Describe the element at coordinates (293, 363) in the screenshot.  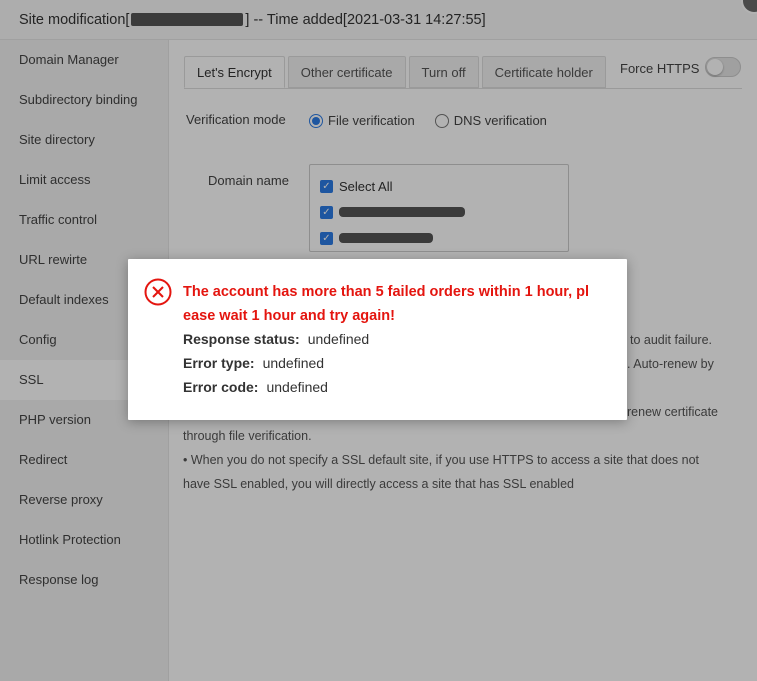
I see `error-type-value: undefined` at that location.